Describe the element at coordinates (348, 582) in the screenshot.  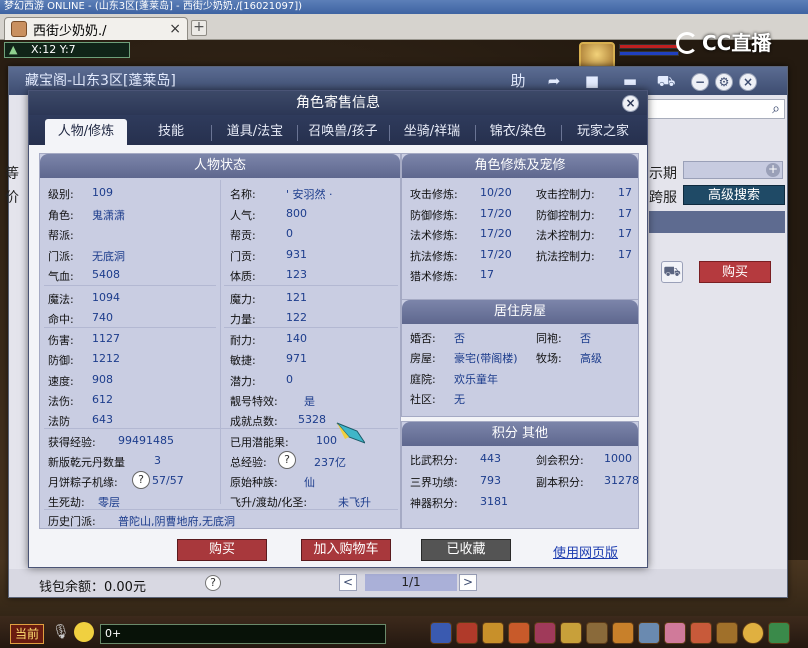
I see `prev-page-button: <` at that location.